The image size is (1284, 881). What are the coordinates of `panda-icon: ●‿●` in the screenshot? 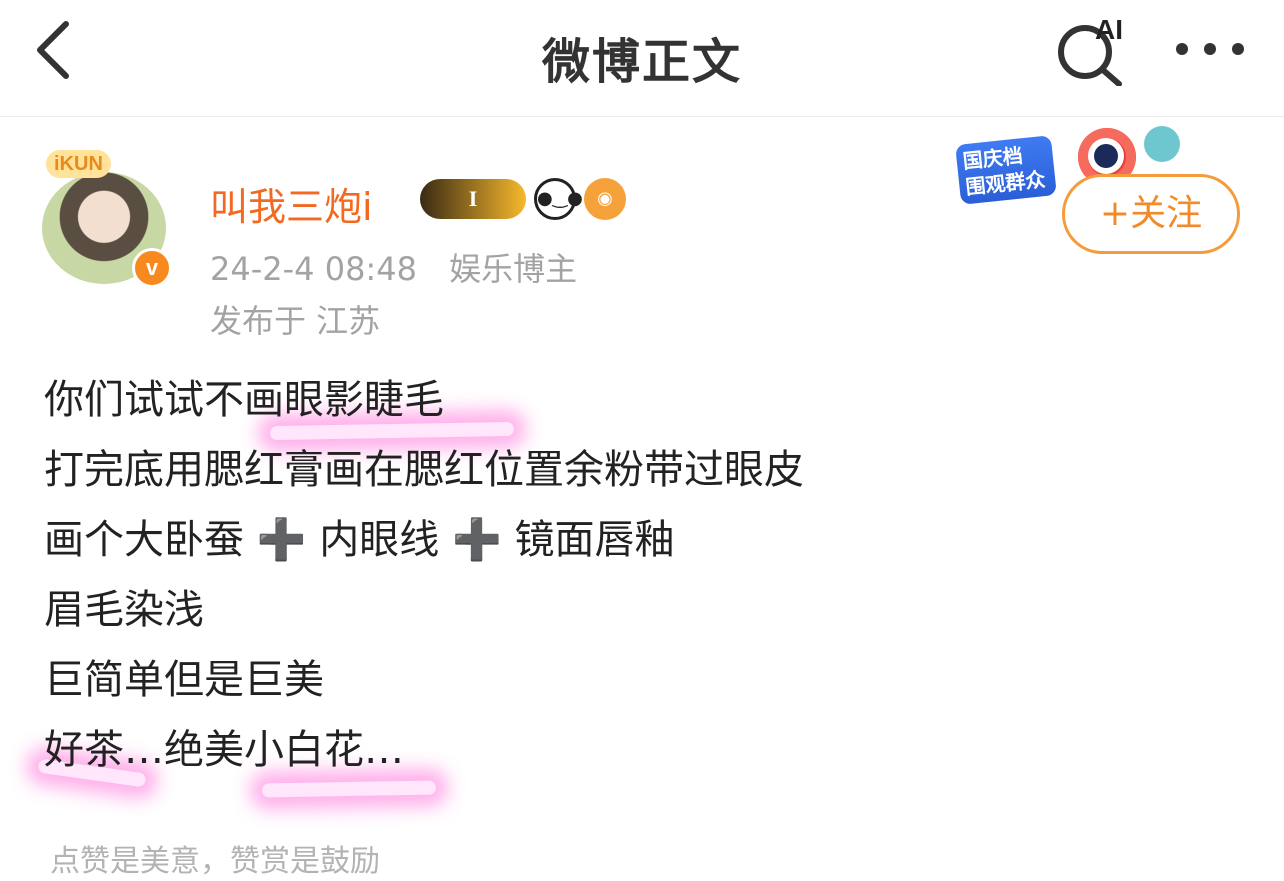 It's located at (558, 199).